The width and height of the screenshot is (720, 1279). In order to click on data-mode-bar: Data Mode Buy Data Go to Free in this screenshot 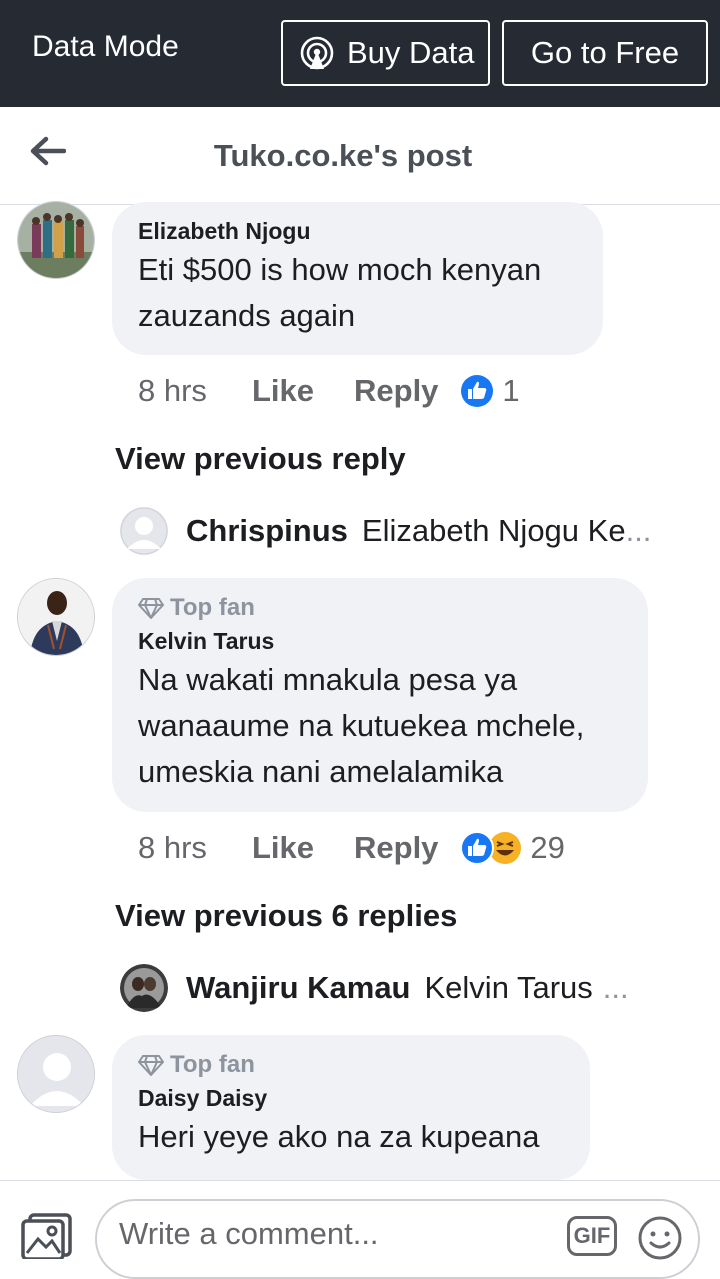, I will do `click(360, 53)`.